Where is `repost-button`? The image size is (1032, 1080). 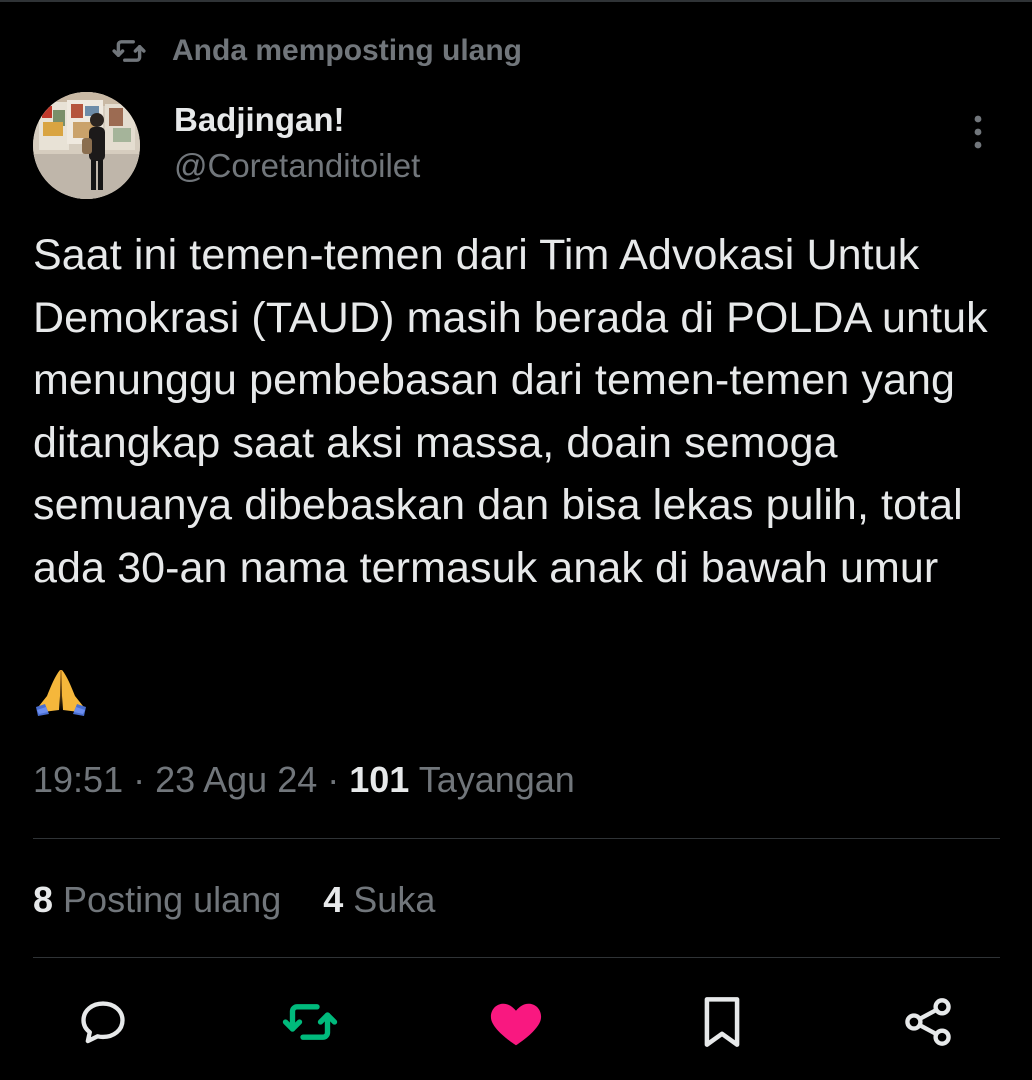
repost-button is located at coordinates (310, 1024).